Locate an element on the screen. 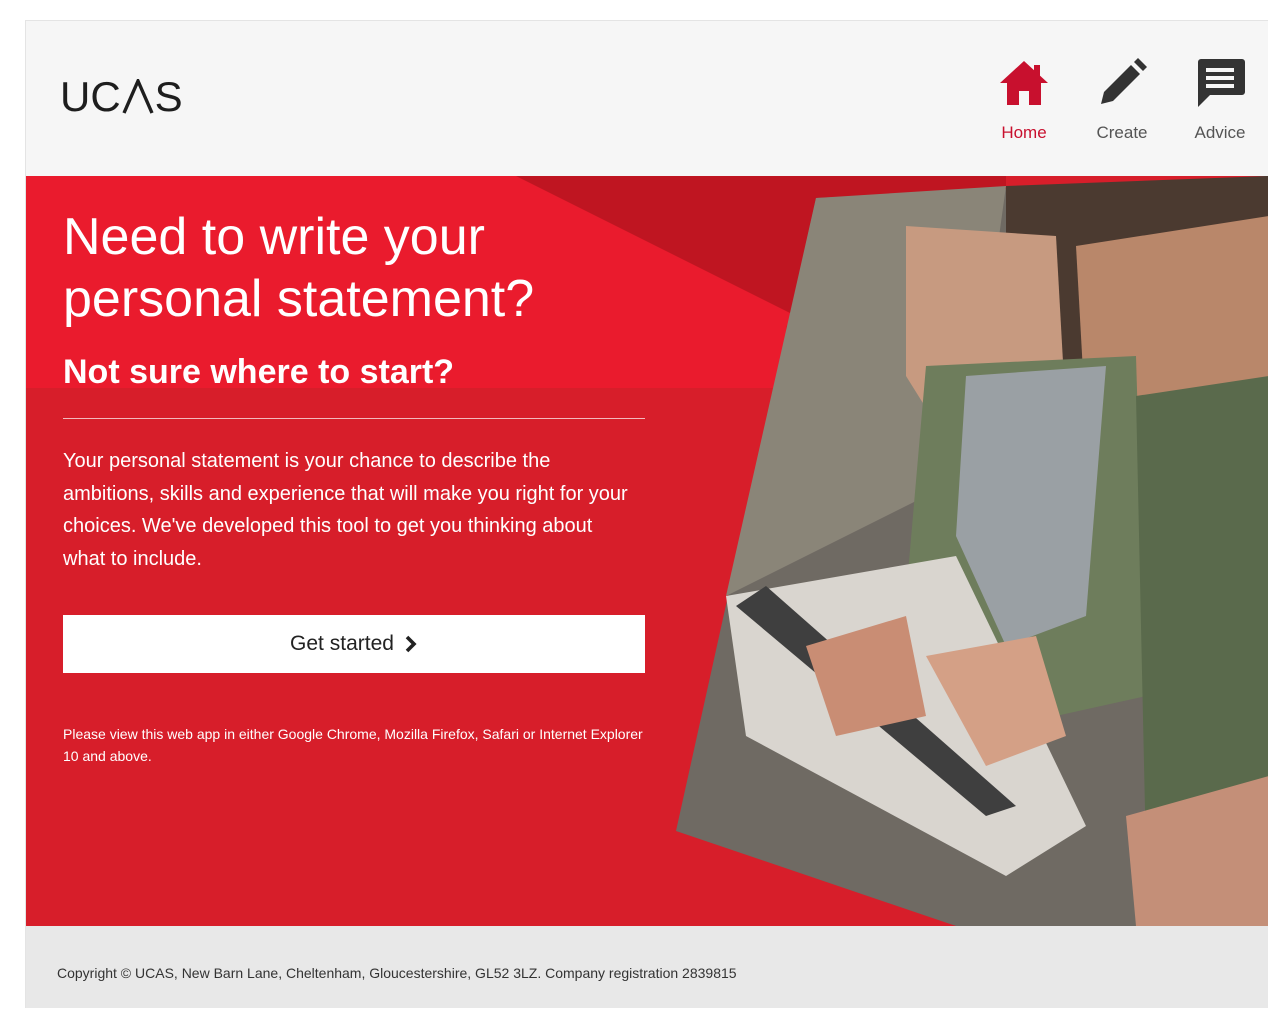  logo-chevron-glyph is located at coordinates (138, 97).